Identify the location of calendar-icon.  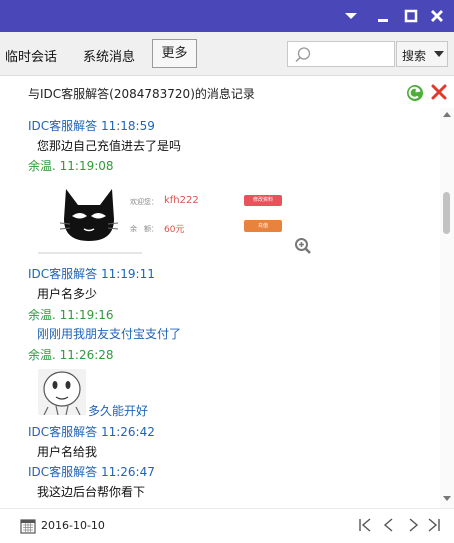
(28, 526).